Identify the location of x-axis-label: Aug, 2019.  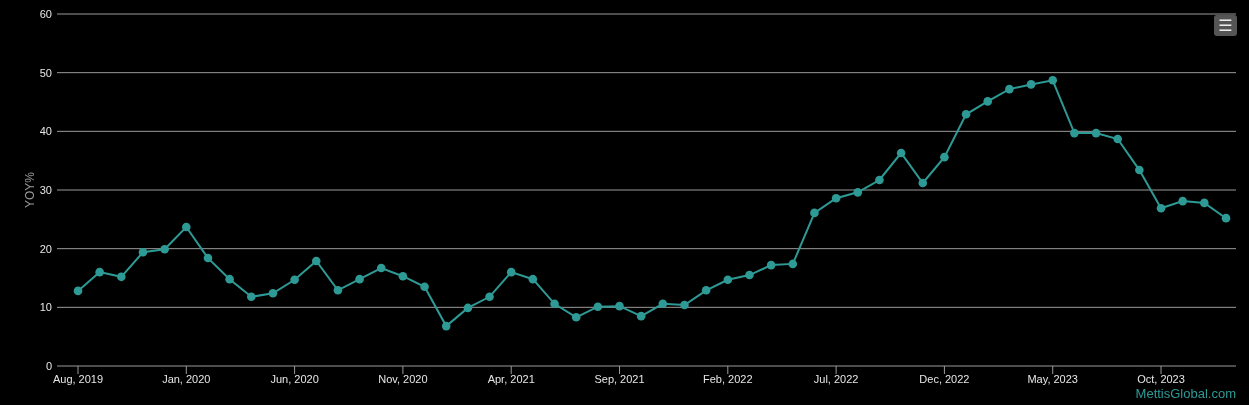
(78, 379).